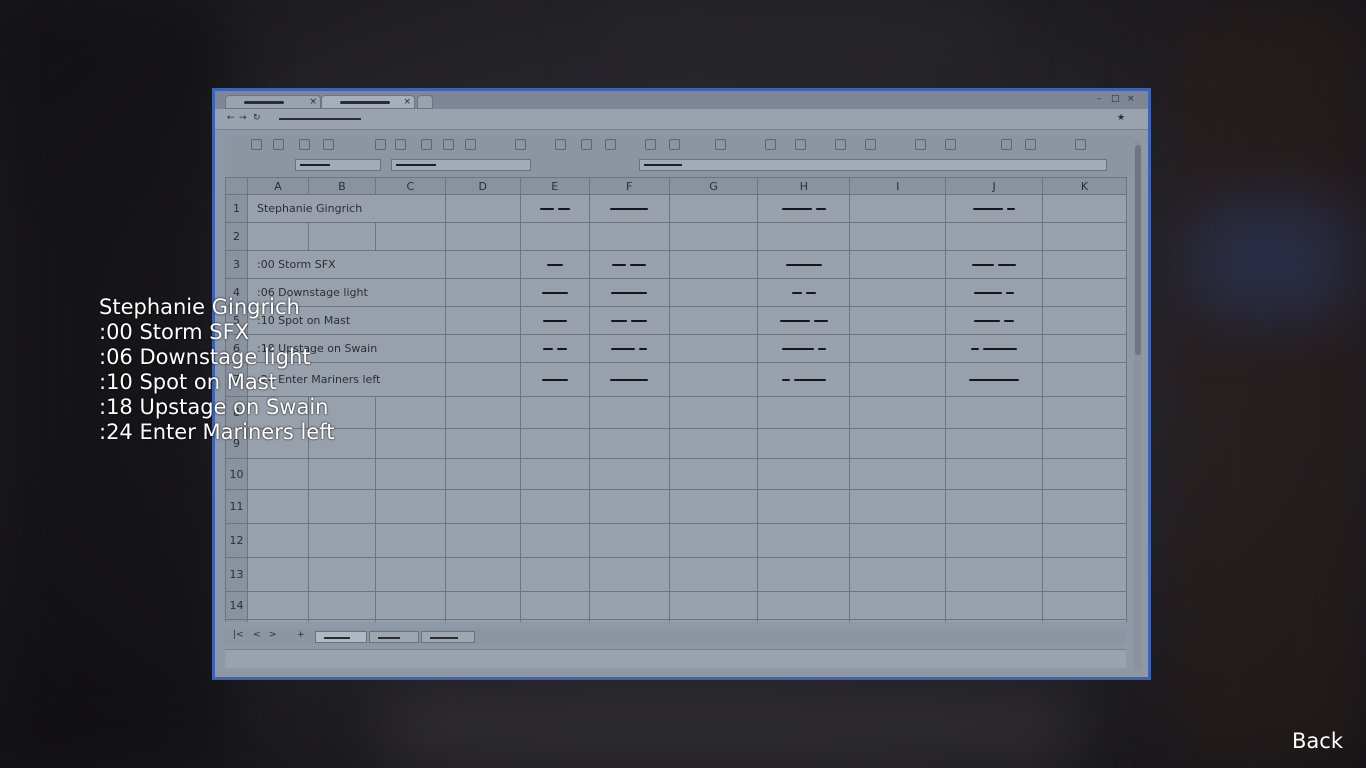 This screenshot has height=768, width=1366. What do you see at coordinates (713, 186) in the screenshot?
I see `column-header: G` at bounding box center [713, 186].